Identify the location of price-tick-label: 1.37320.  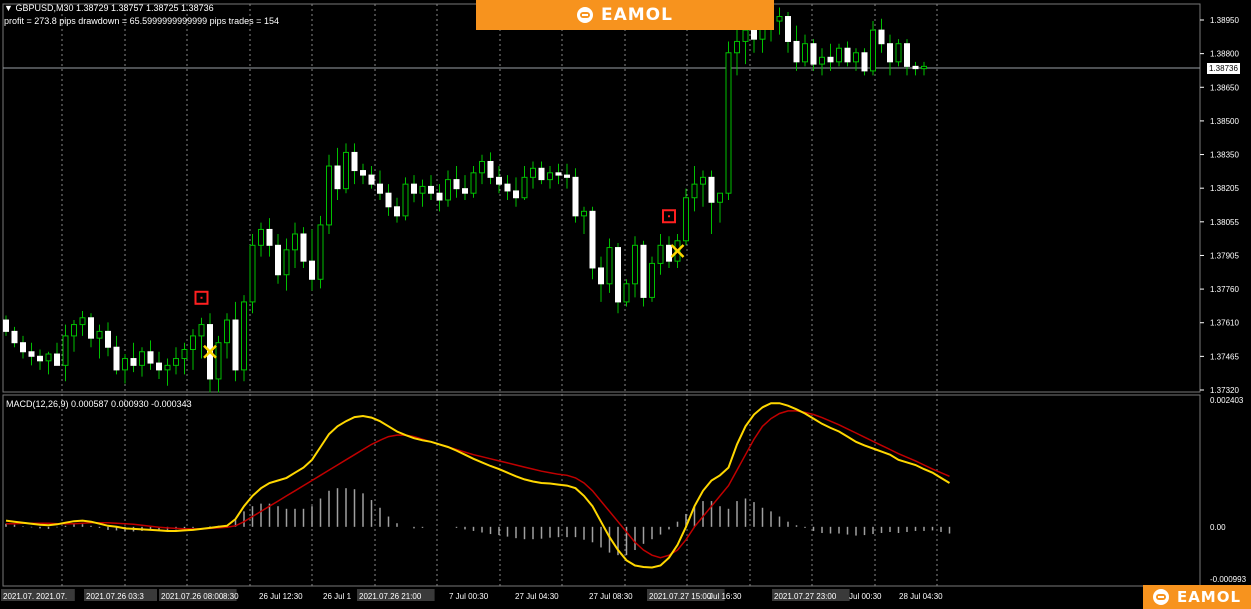
(1224, 390).